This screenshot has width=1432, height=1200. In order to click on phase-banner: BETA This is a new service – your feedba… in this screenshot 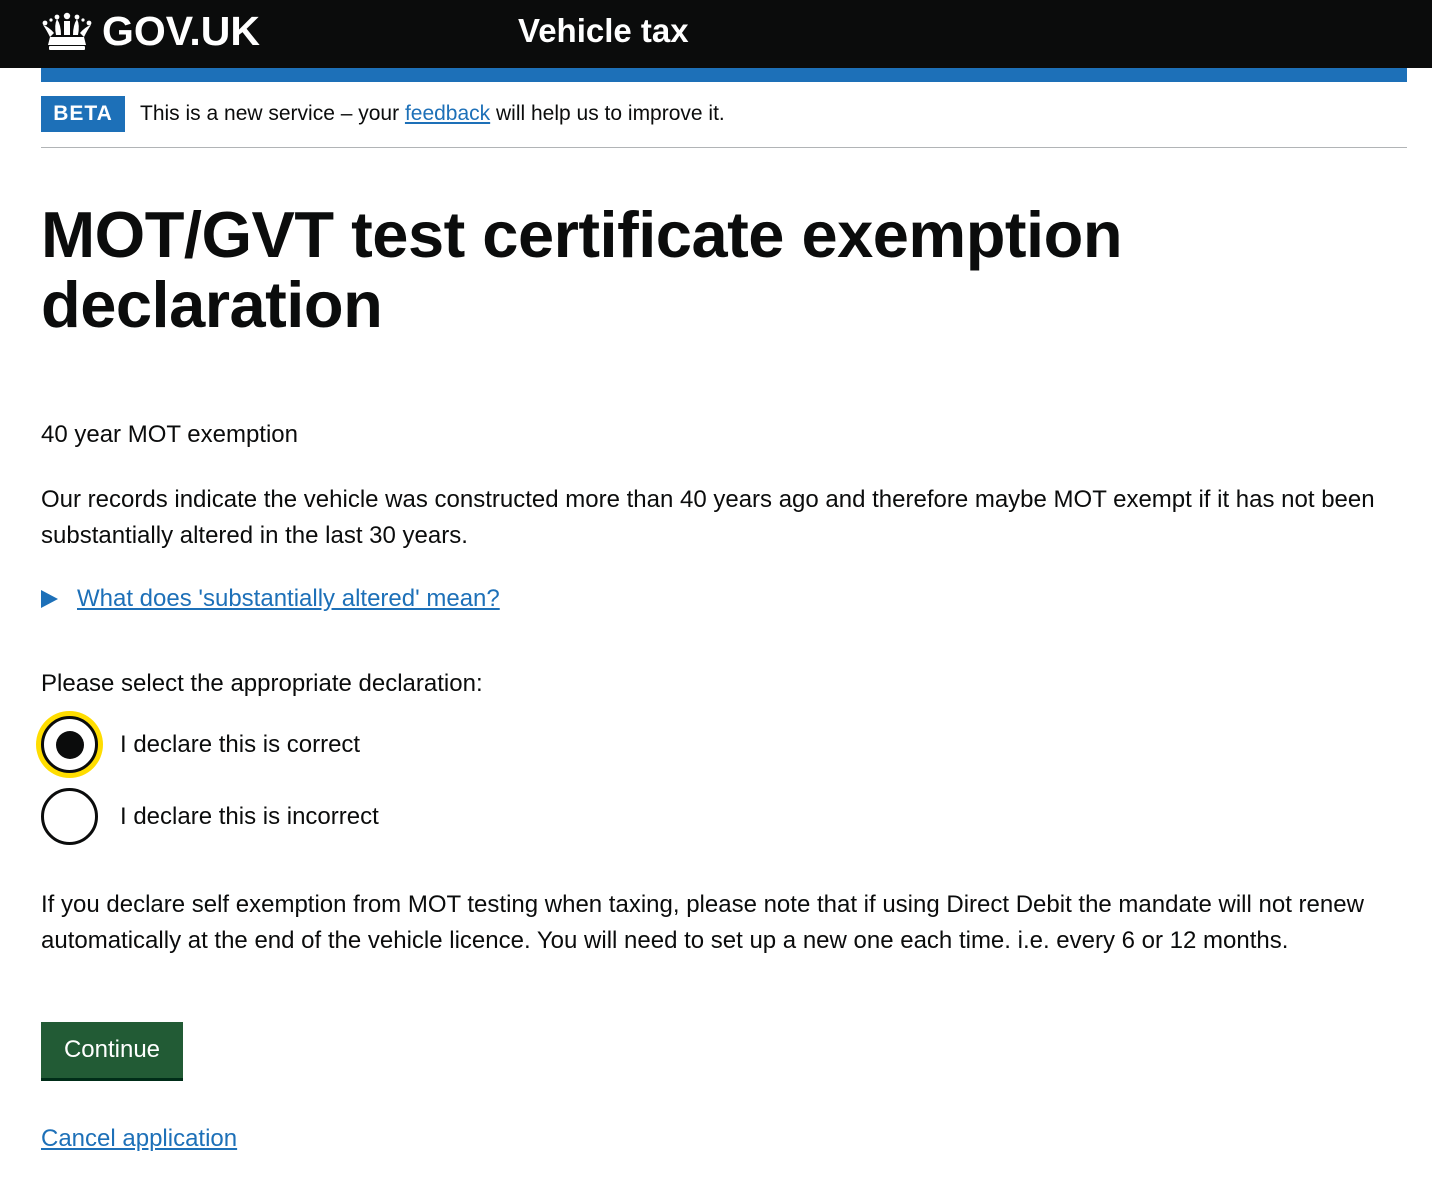, I will do `click(724, 122)`.